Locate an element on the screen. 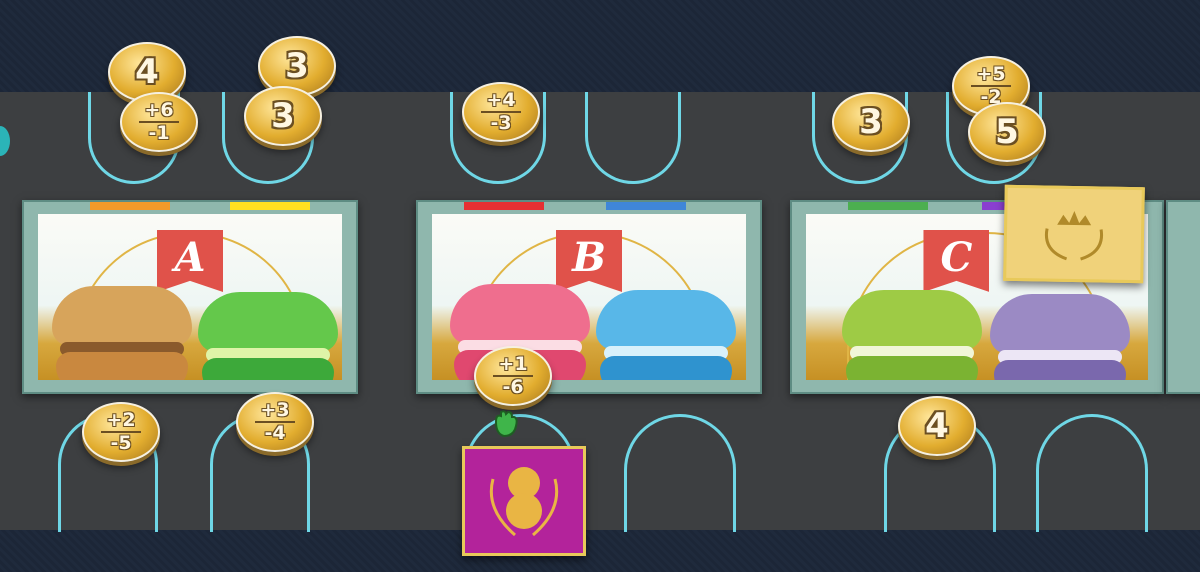  card-artwork: A is located at coordinates (190, 297).